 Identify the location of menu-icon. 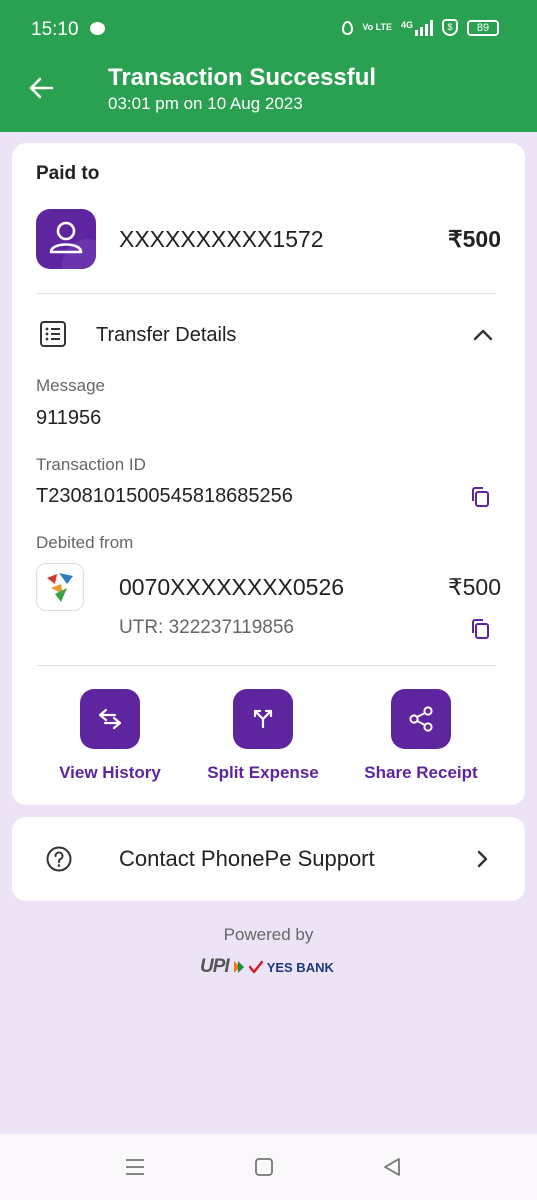
(135, 1167).